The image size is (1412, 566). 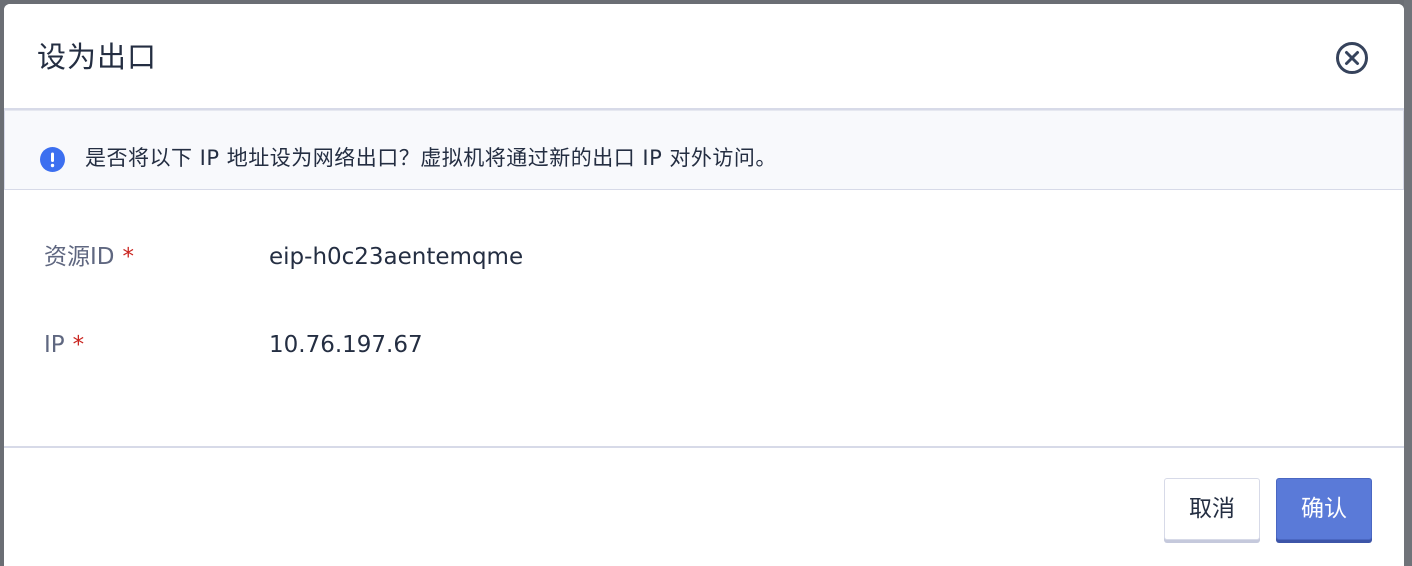 What do you see at coordinates (79, 257) in the screenshot?
I see `resource-id-label-text: 资源ID` at bounding box center [79, 257].